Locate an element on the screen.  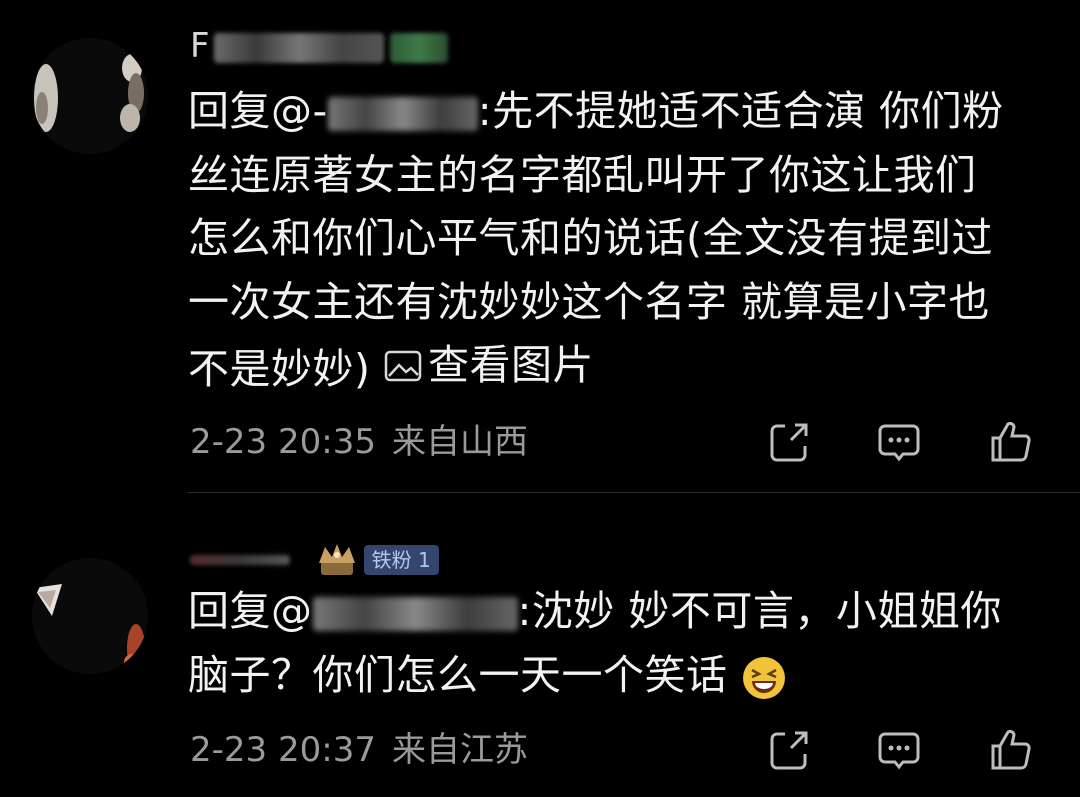
comment-line: 不是妙妙) 查看图片 is located at coordinates (623, 367).